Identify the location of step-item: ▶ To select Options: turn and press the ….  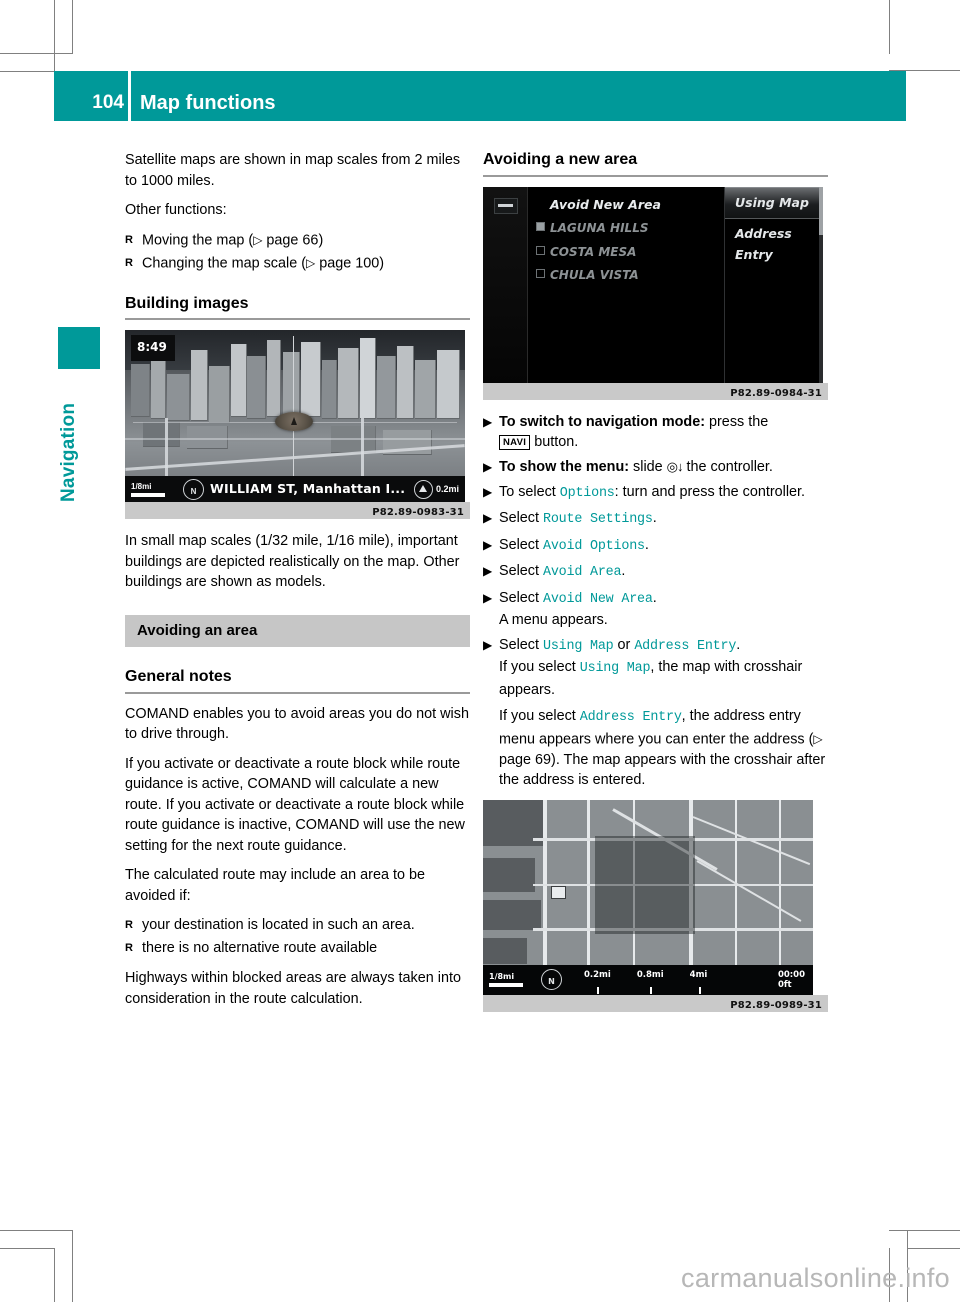
(655, 493).